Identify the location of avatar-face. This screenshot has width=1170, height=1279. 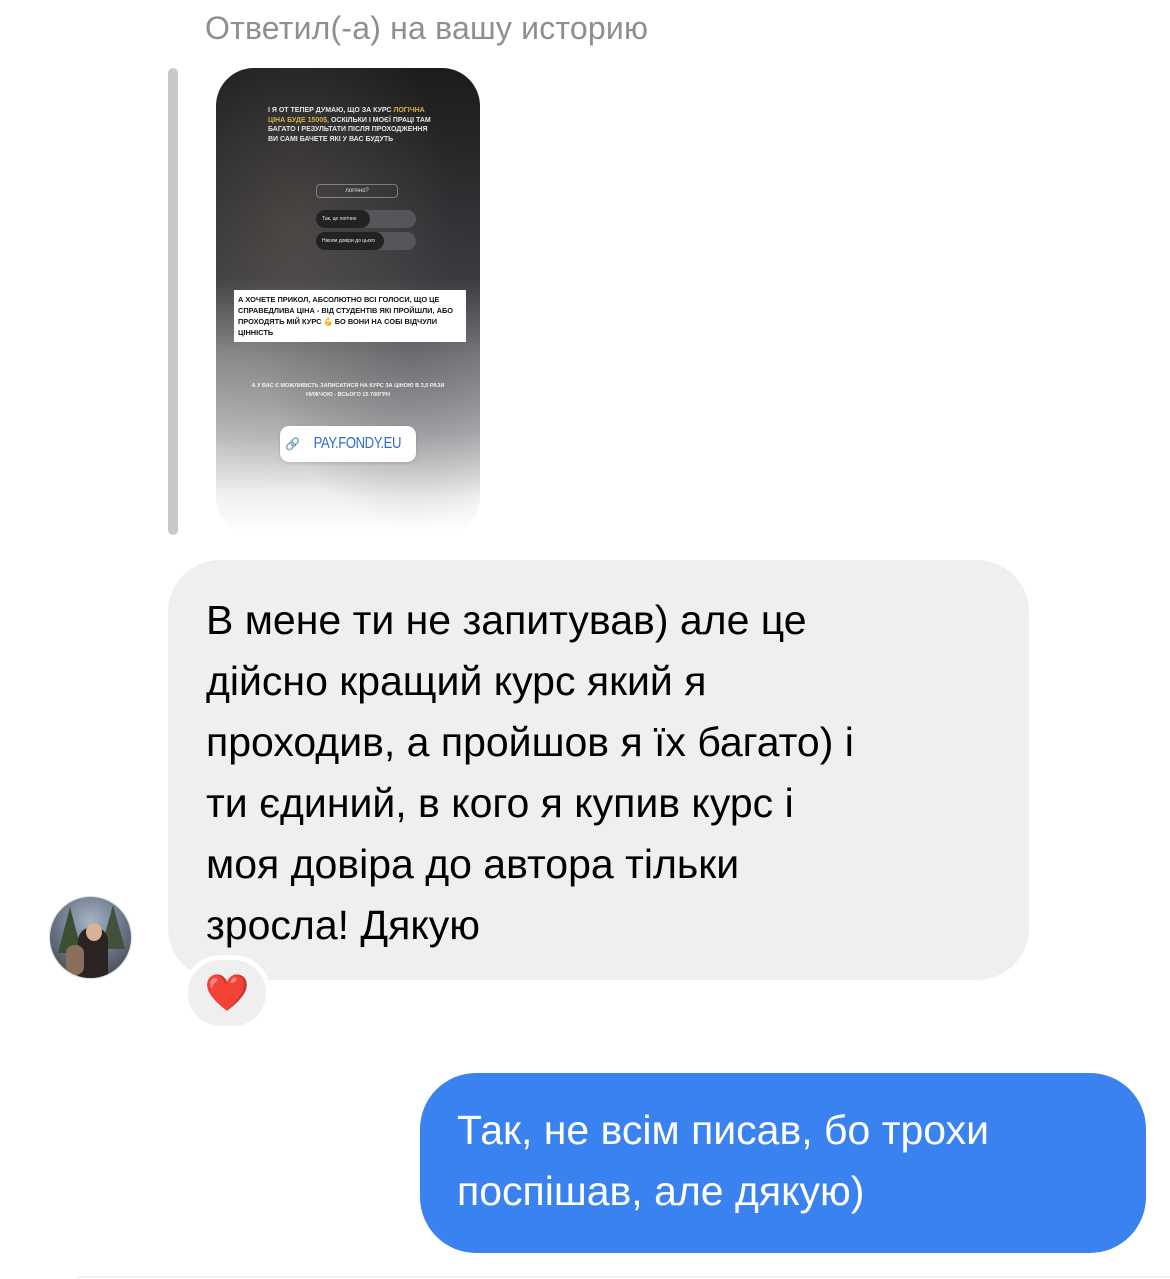
(94, 932).